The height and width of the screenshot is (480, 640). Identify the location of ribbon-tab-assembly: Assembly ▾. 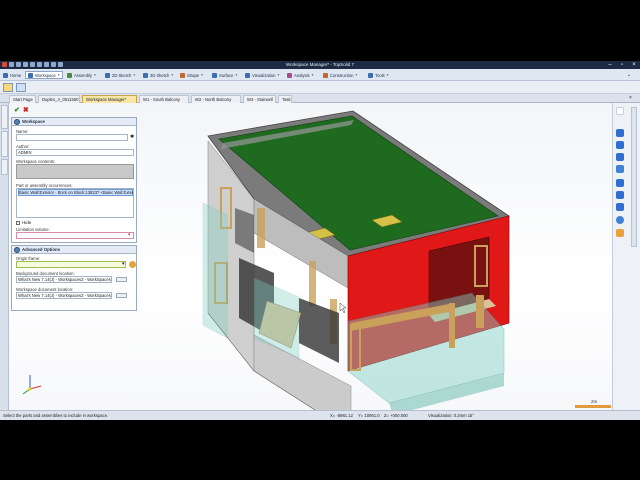
(81, 75).